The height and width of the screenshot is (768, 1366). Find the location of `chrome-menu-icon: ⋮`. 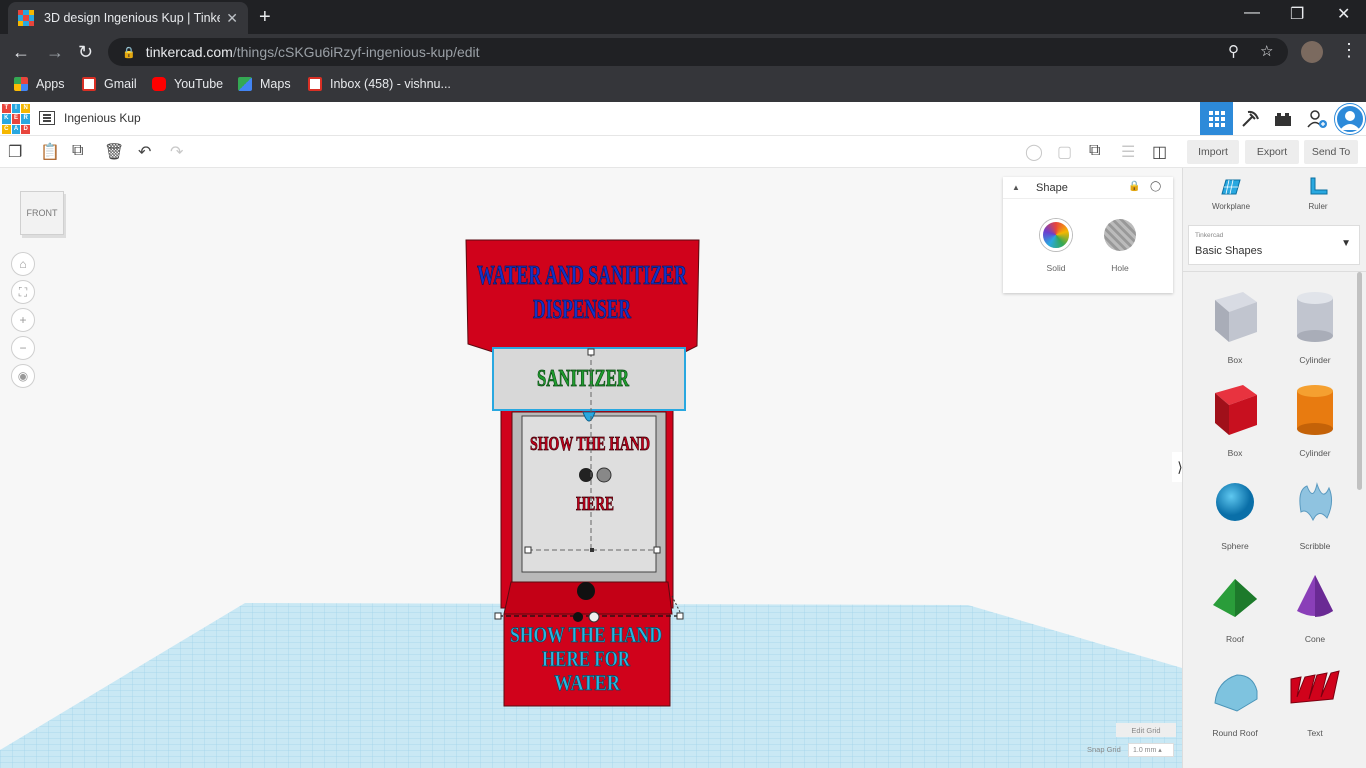

chrome-menu-icon: ⋮ is located at coordinates (1349, 50).